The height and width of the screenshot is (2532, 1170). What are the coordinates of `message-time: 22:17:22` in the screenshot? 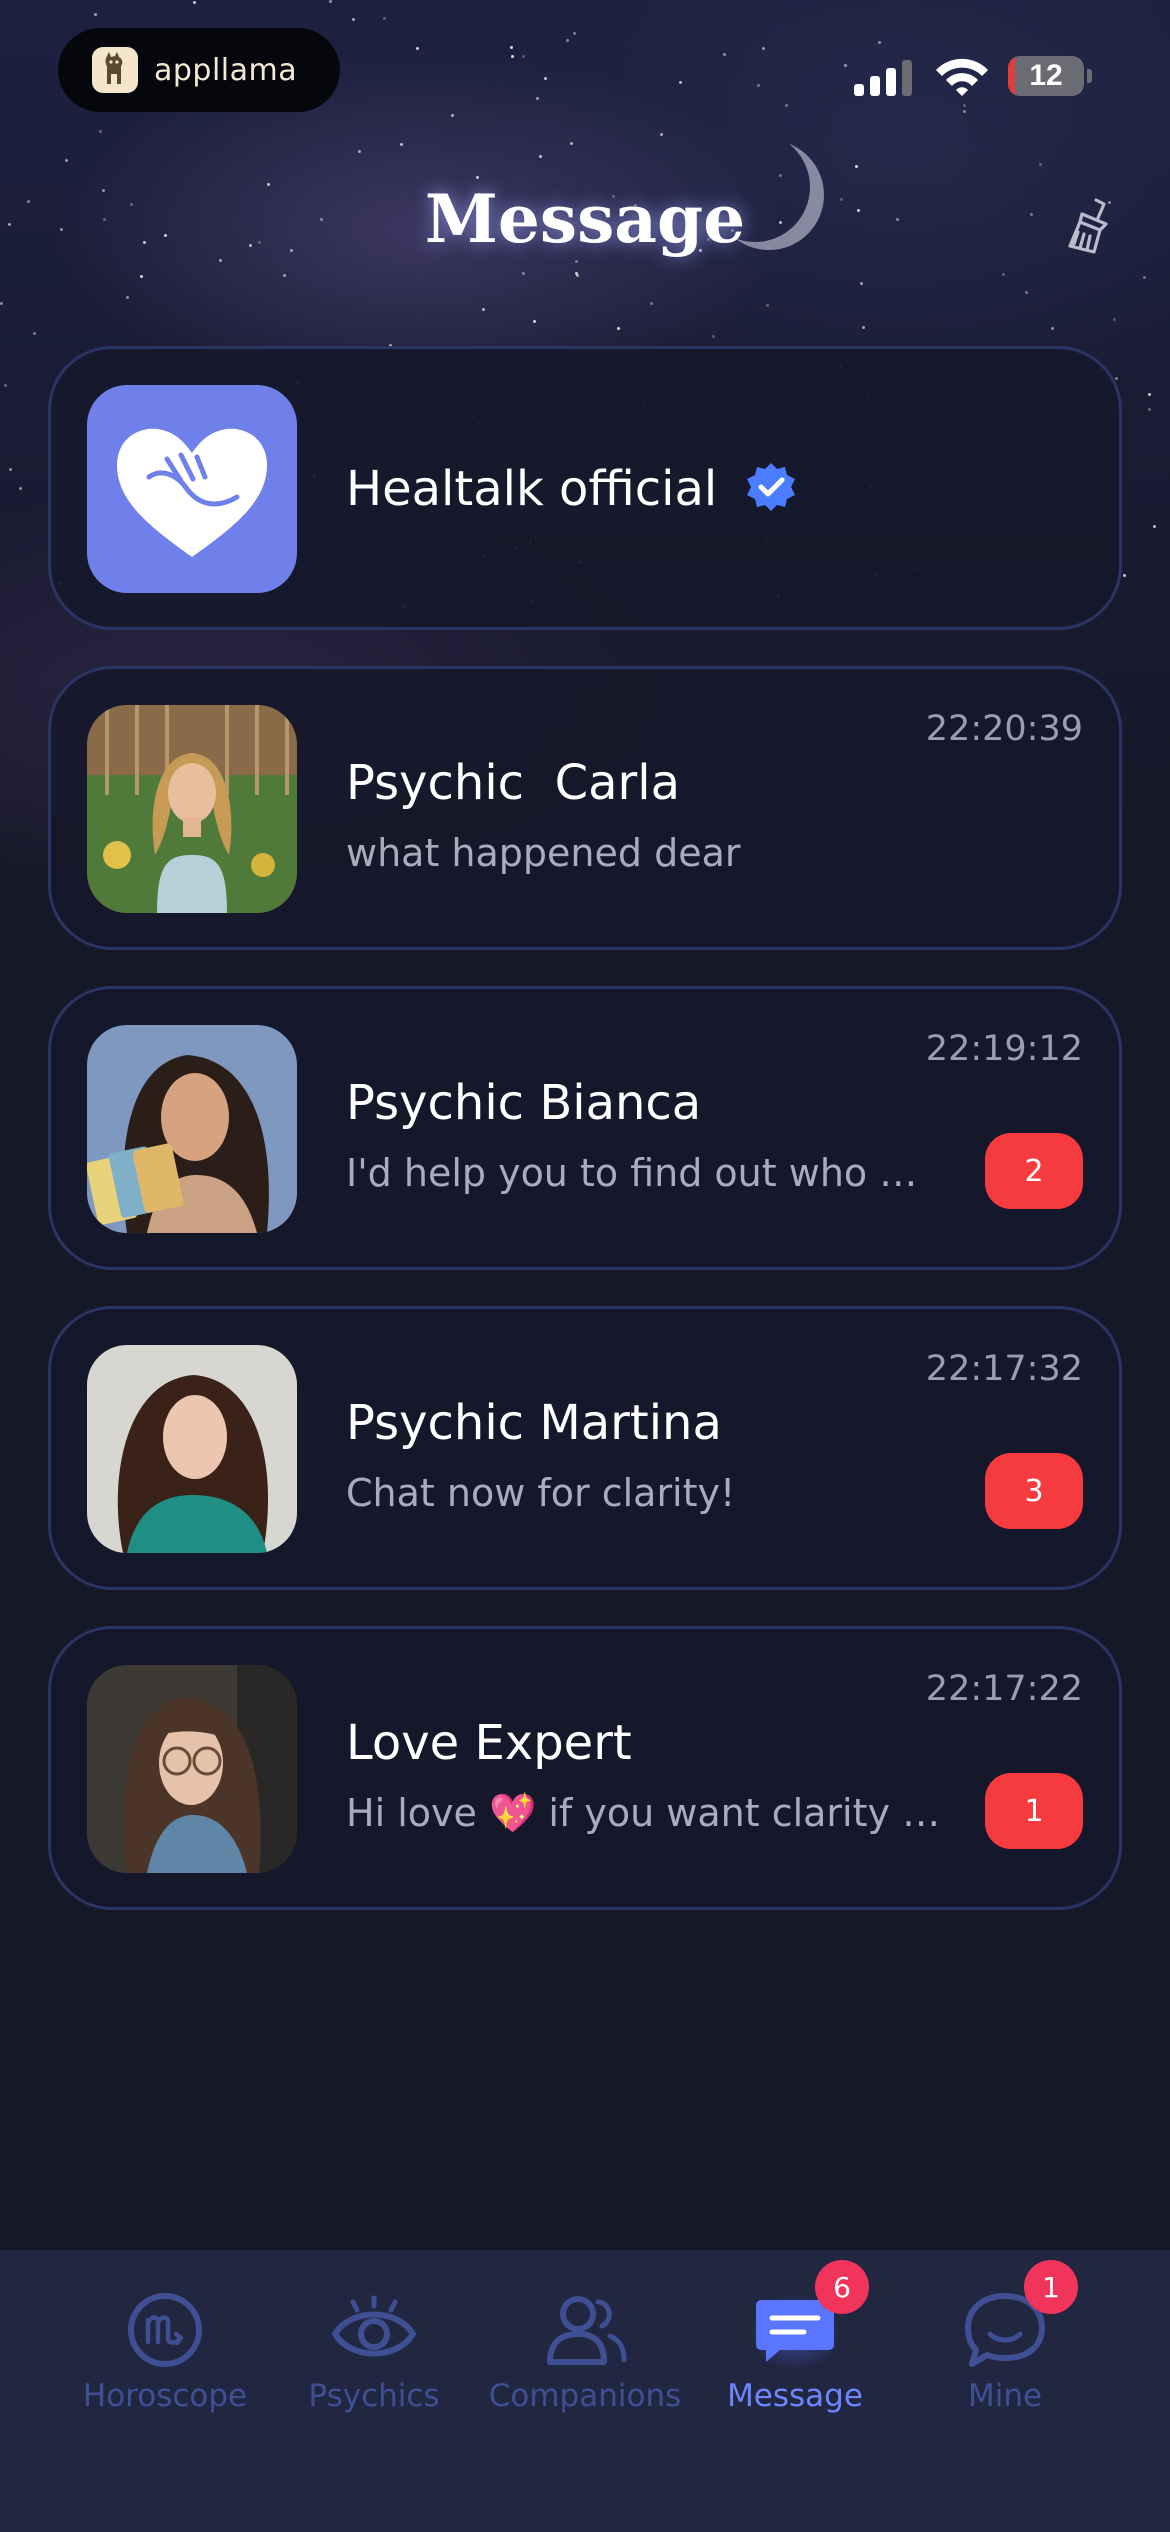 It's located at (1004, 1689).